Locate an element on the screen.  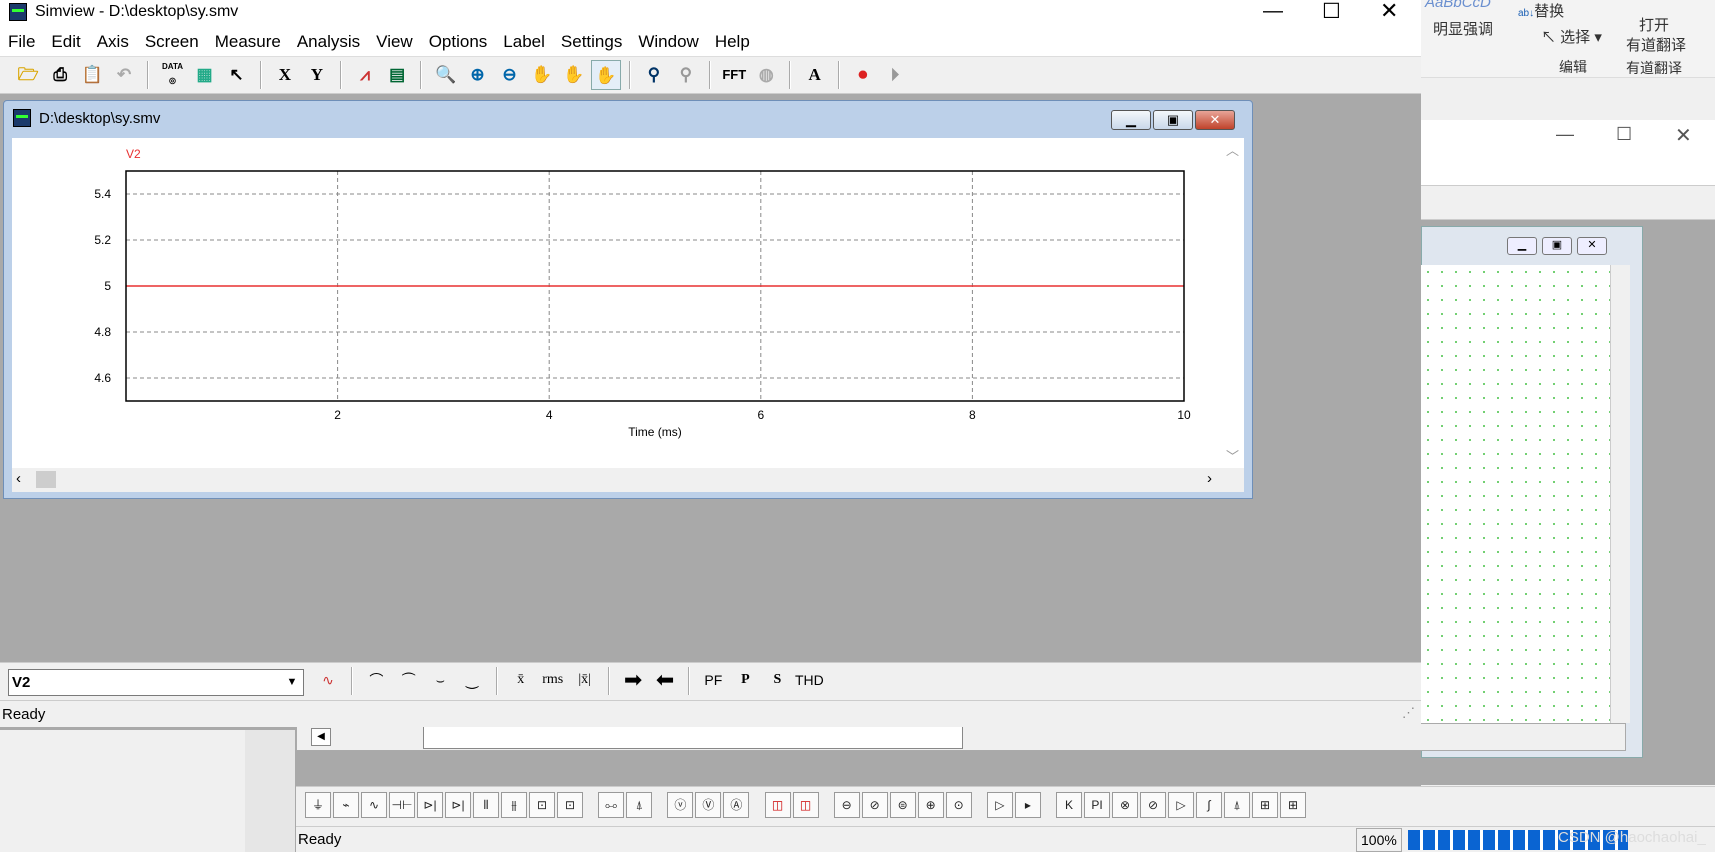
fit-icon: ✋ is located at coordinates (542, 75).